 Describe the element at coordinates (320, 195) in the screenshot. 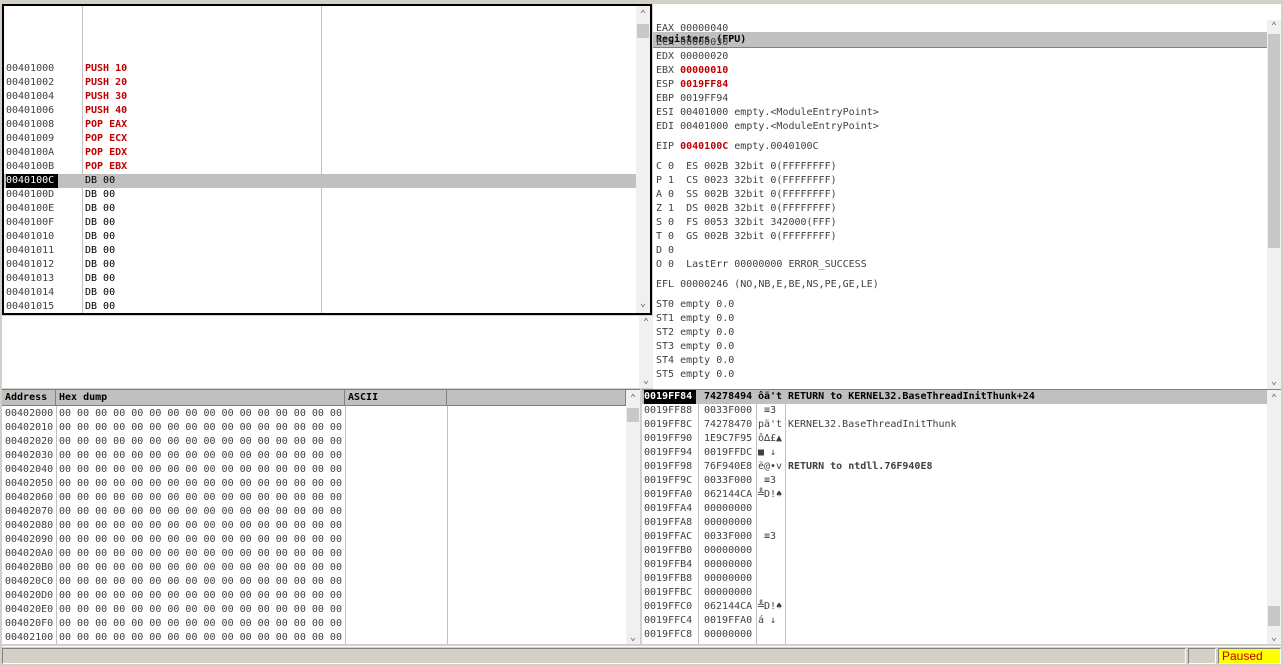

I see `disasm-row: 0040100D DB 00` at that location.